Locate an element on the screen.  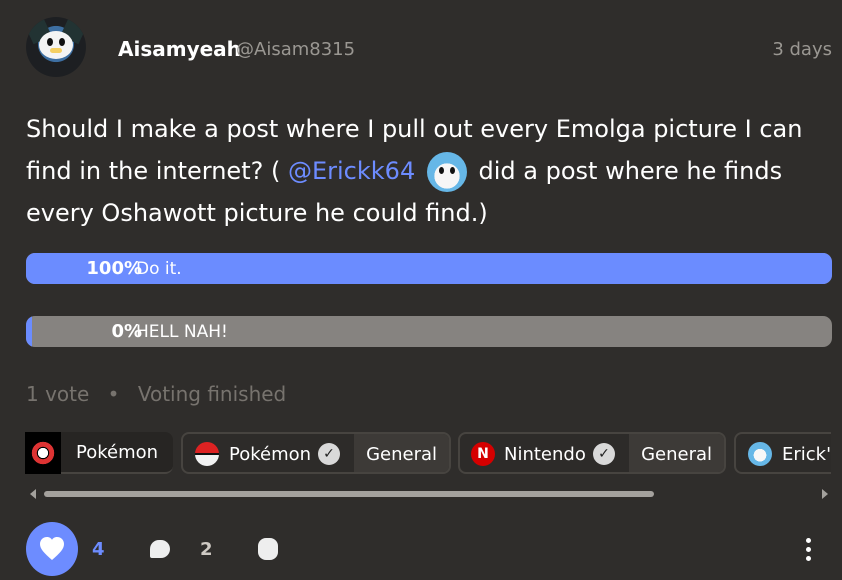
like-button is located at coordinates (52, 549).